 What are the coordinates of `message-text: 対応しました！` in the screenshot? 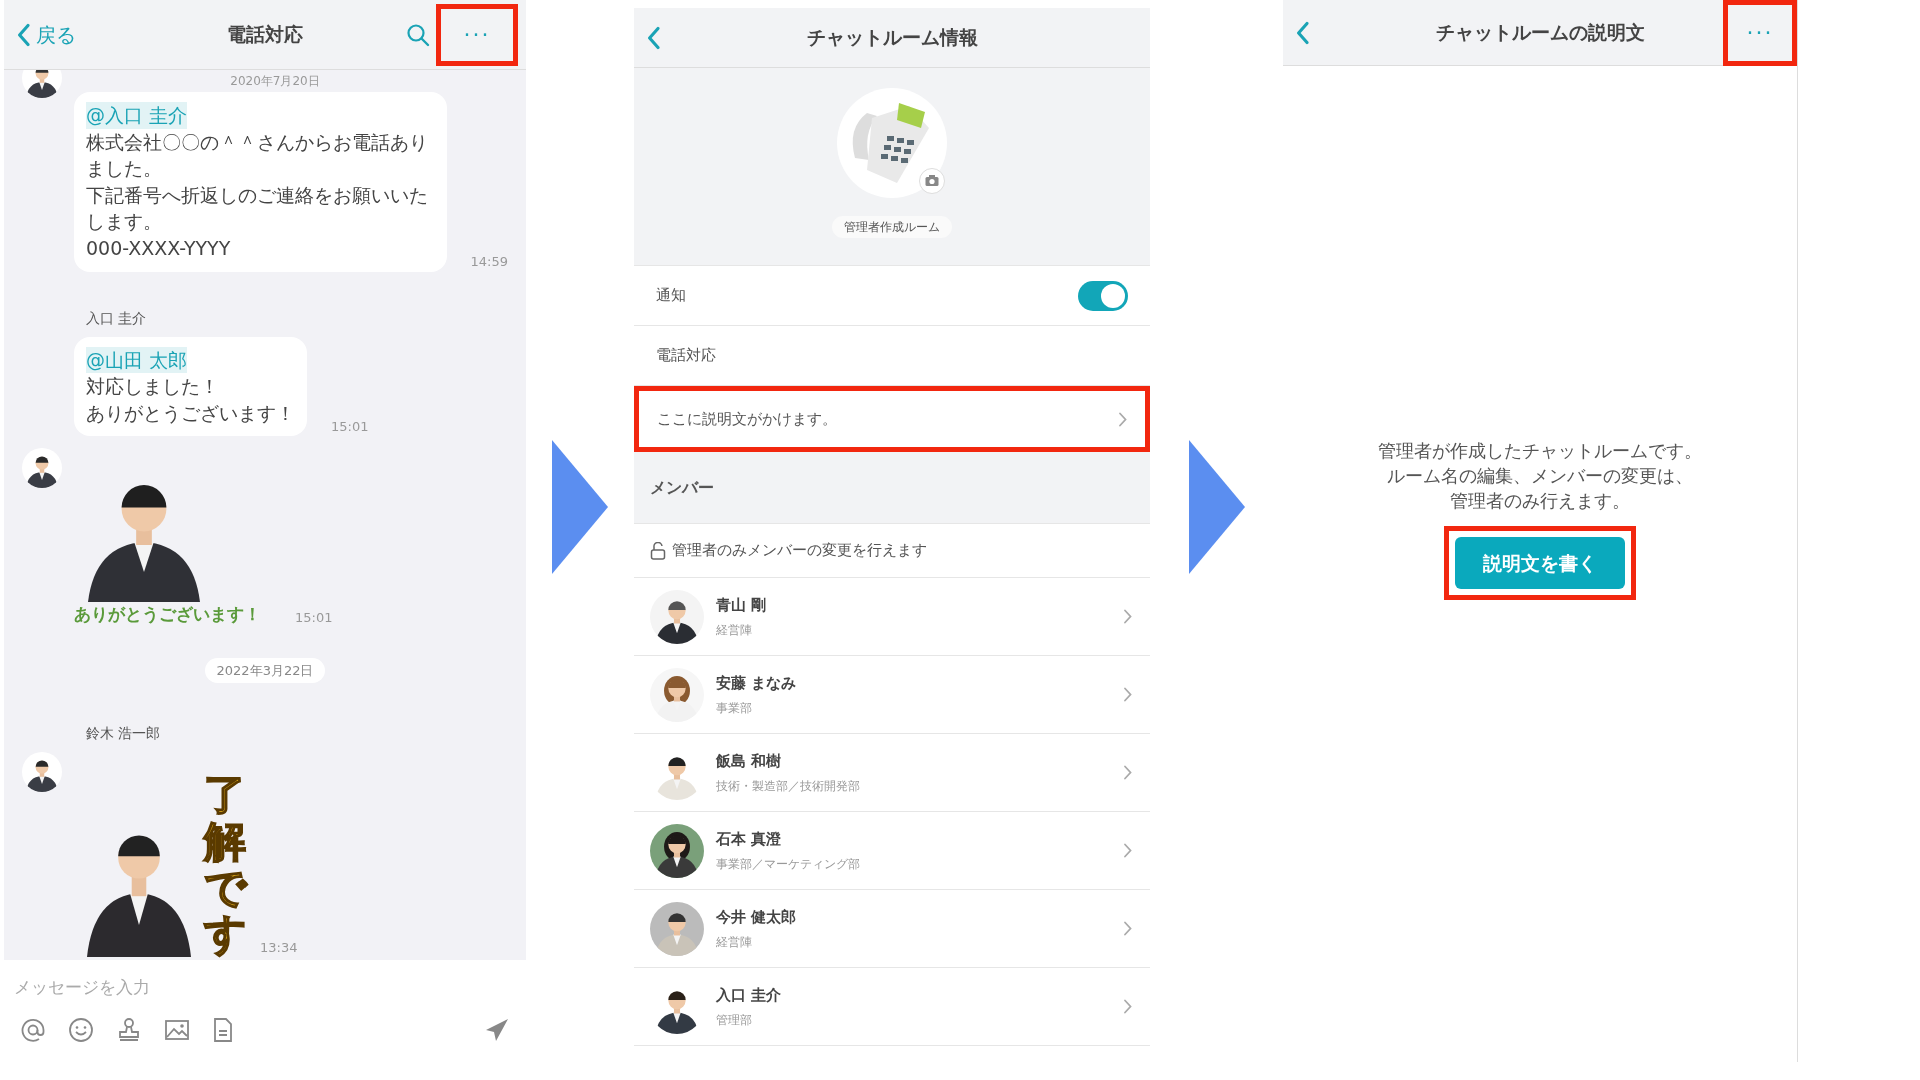 It's located at (152, 386).